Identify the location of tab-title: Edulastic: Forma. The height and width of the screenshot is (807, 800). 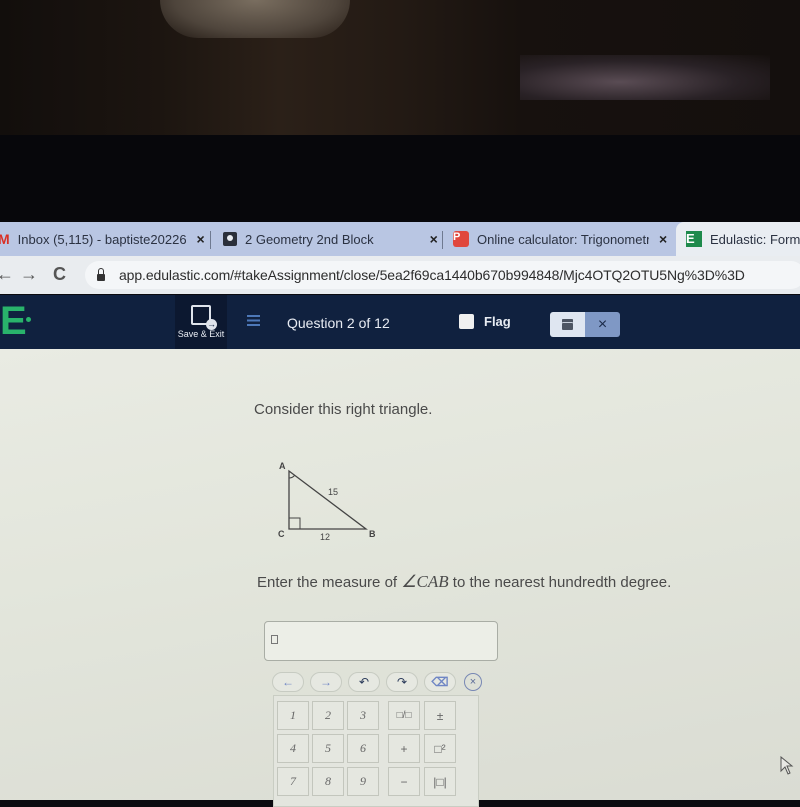
(755, 239).